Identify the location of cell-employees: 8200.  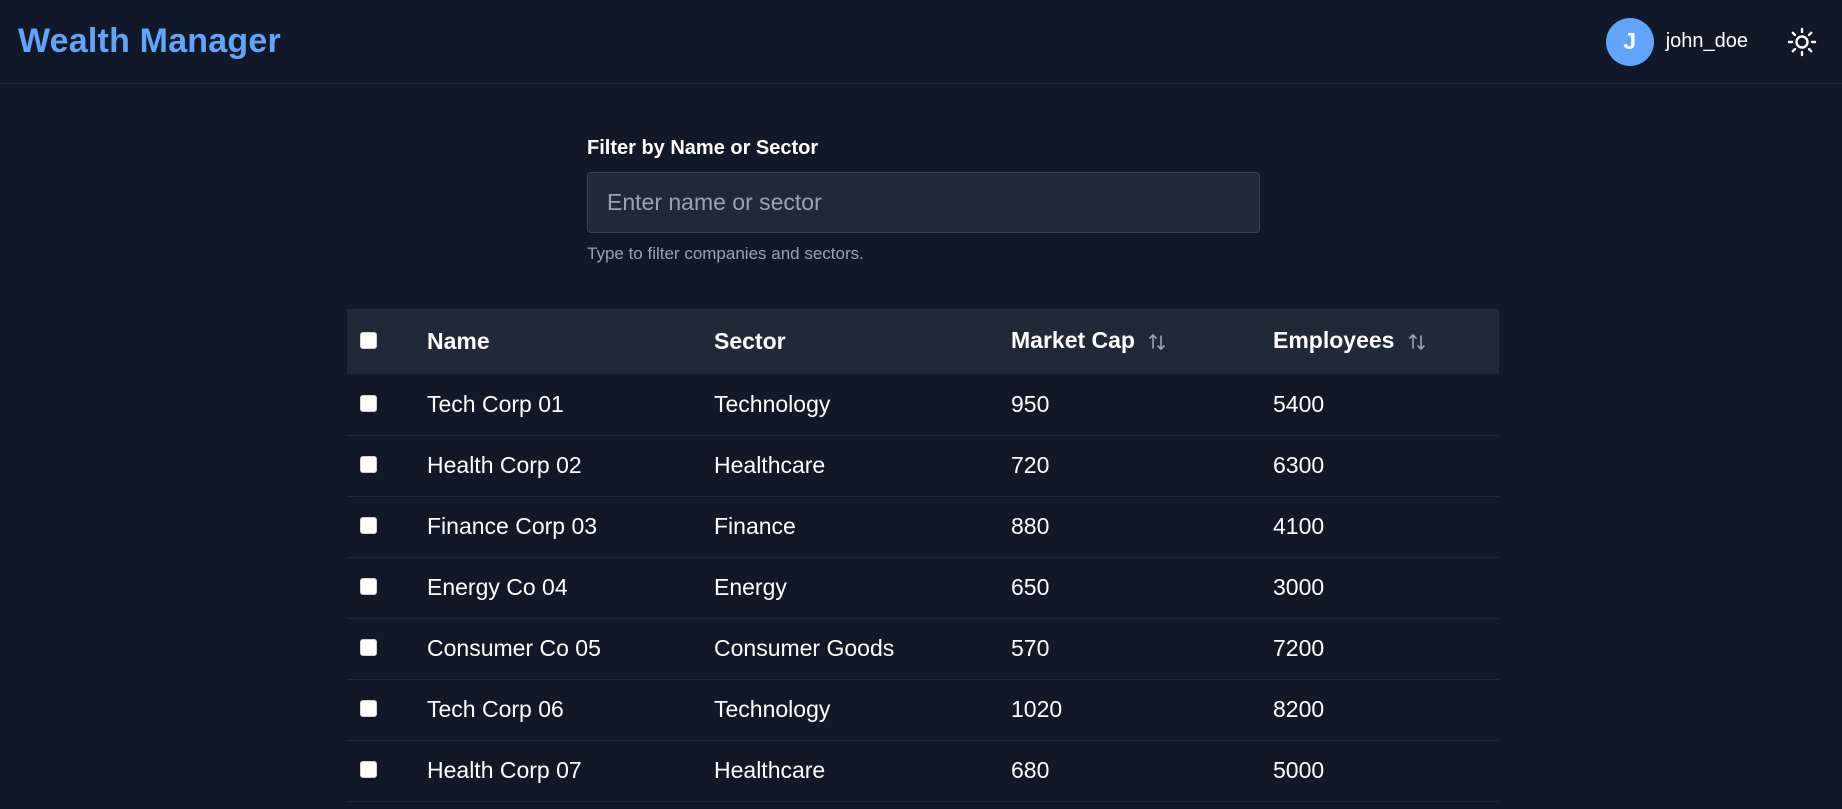
(1299, 709).